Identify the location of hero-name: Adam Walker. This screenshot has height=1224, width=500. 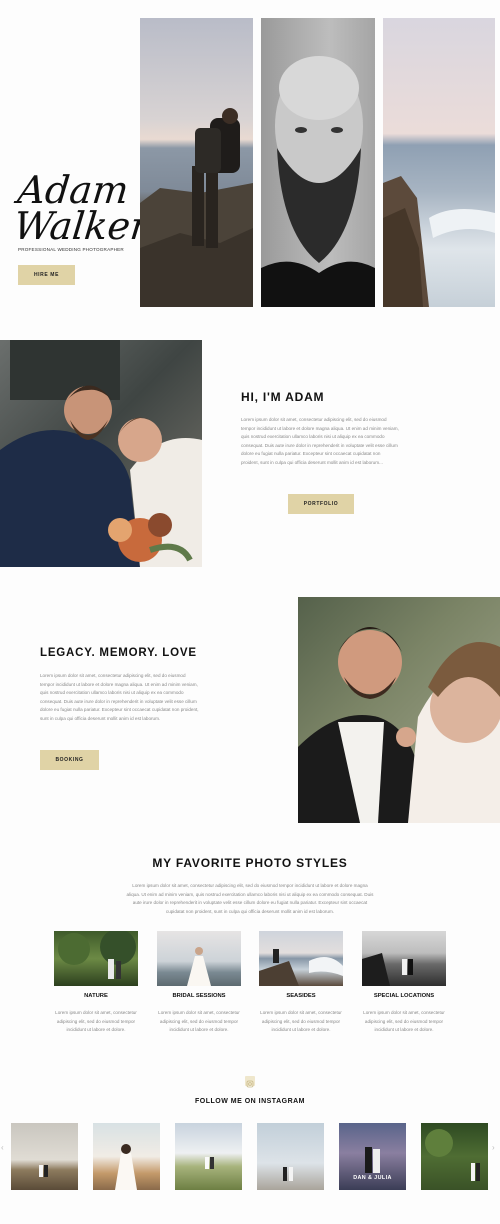
(82, 208).